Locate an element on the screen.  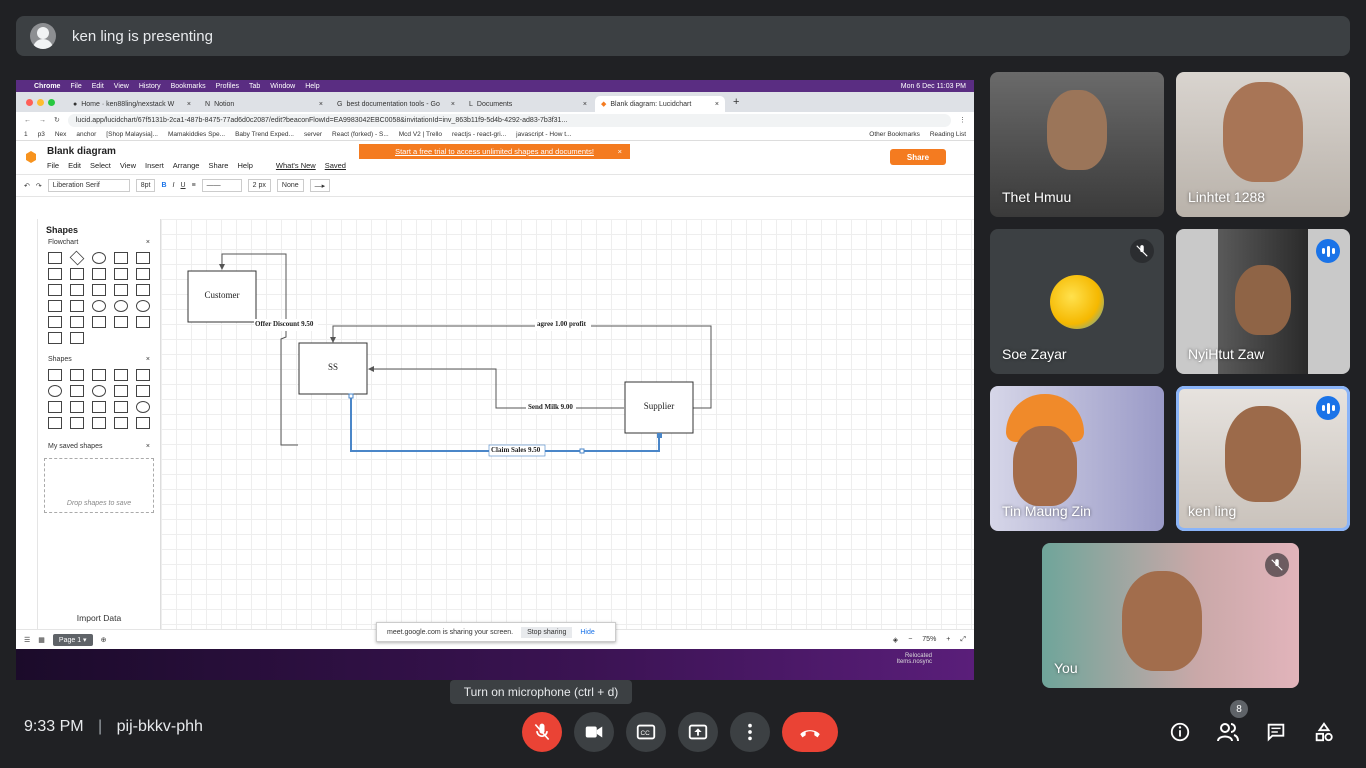
more-options-button is located at coordinates (750, 732).